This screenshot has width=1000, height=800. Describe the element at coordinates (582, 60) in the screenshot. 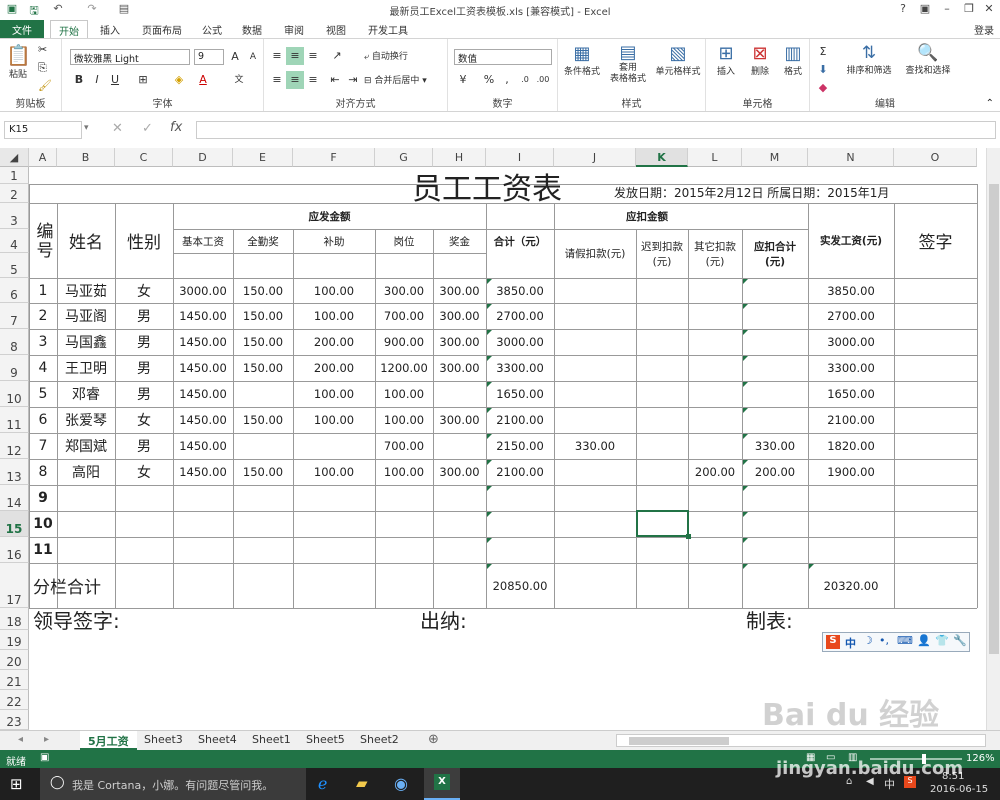

I see `conditional-format-button: ▦ 条件格式` at that location.